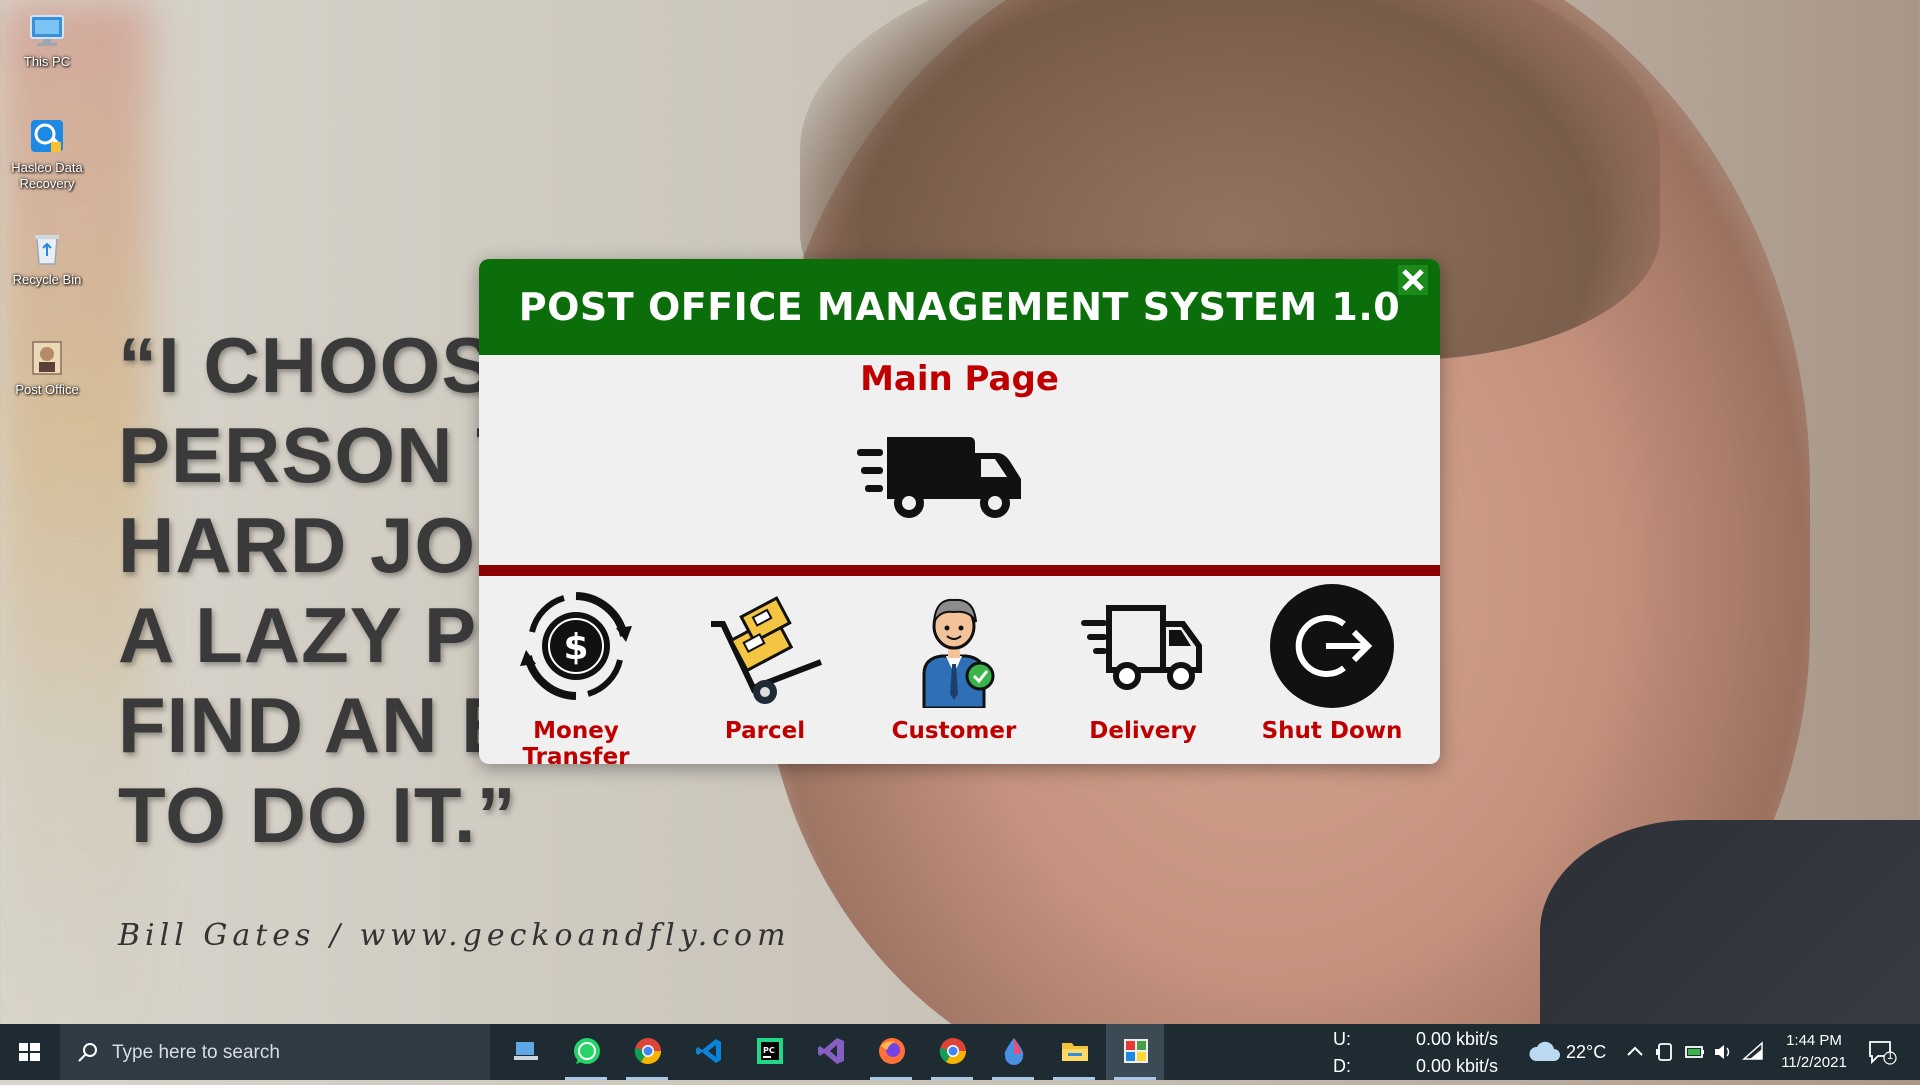  I want to click on computer-icon, so click(47, 30).